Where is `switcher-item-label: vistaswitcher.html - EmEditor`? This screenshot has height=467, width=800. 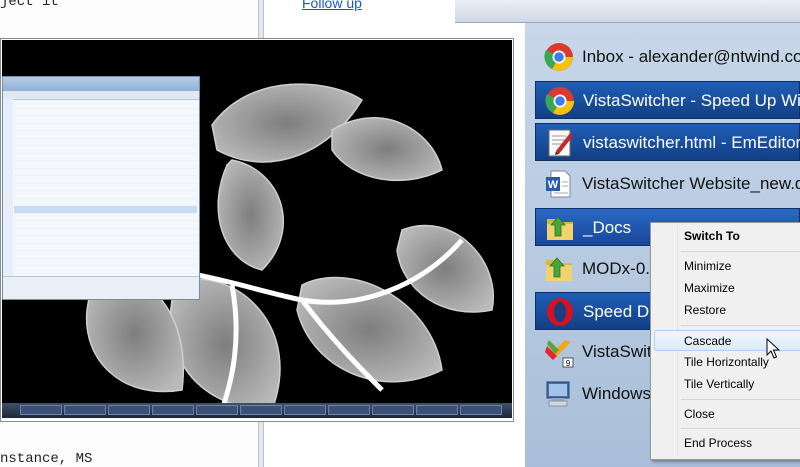
switcher-item-label: vistaswitcher.html - EmEditor is located at coordinates (691, 142).